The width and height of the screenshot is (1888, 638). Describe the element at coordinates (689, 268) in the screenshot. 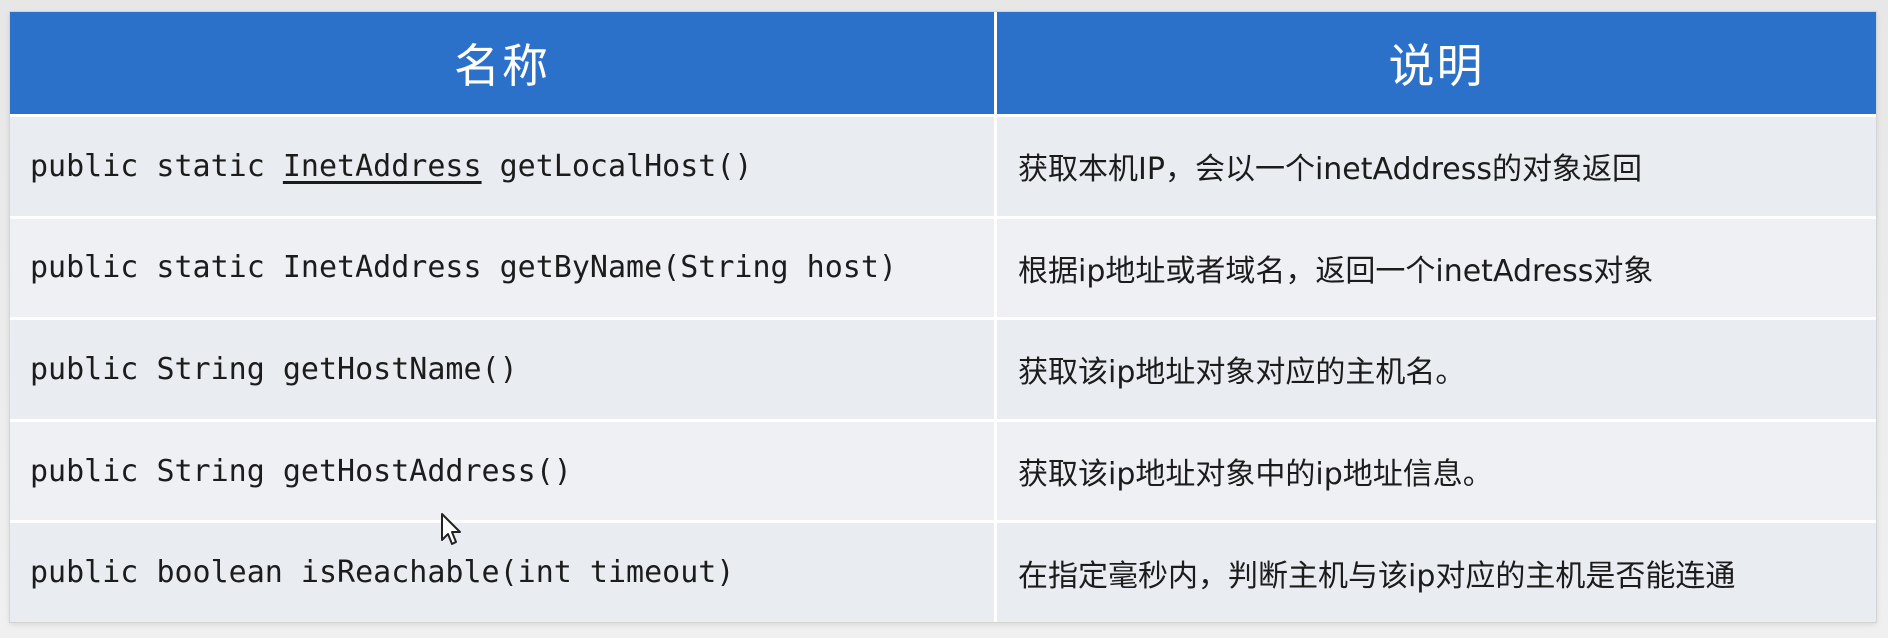

I see `signature-suffix: getByName(String host)` at that location.